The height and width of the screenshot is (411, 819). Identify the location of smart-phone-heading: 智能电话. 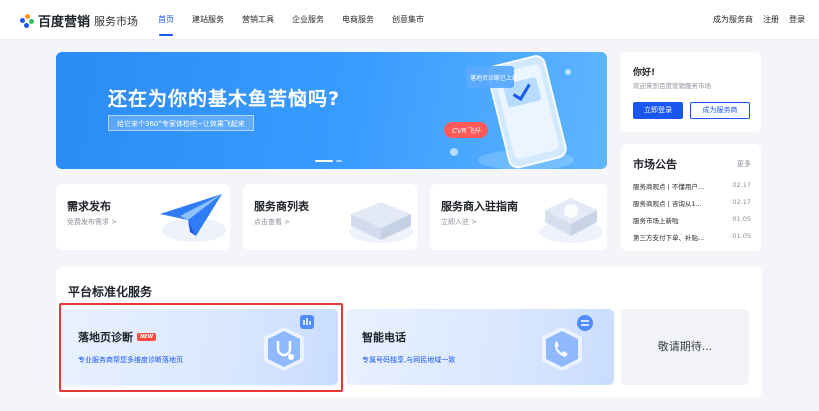
(384, 337).